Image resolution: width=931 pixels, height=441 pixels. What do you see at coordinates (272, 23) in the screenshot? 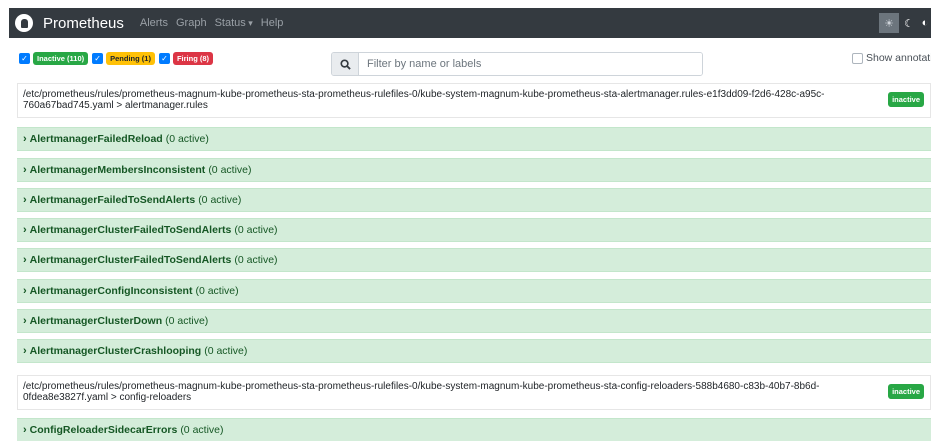
I see `nav-help-link: Help` at bounding box center [272, 23].